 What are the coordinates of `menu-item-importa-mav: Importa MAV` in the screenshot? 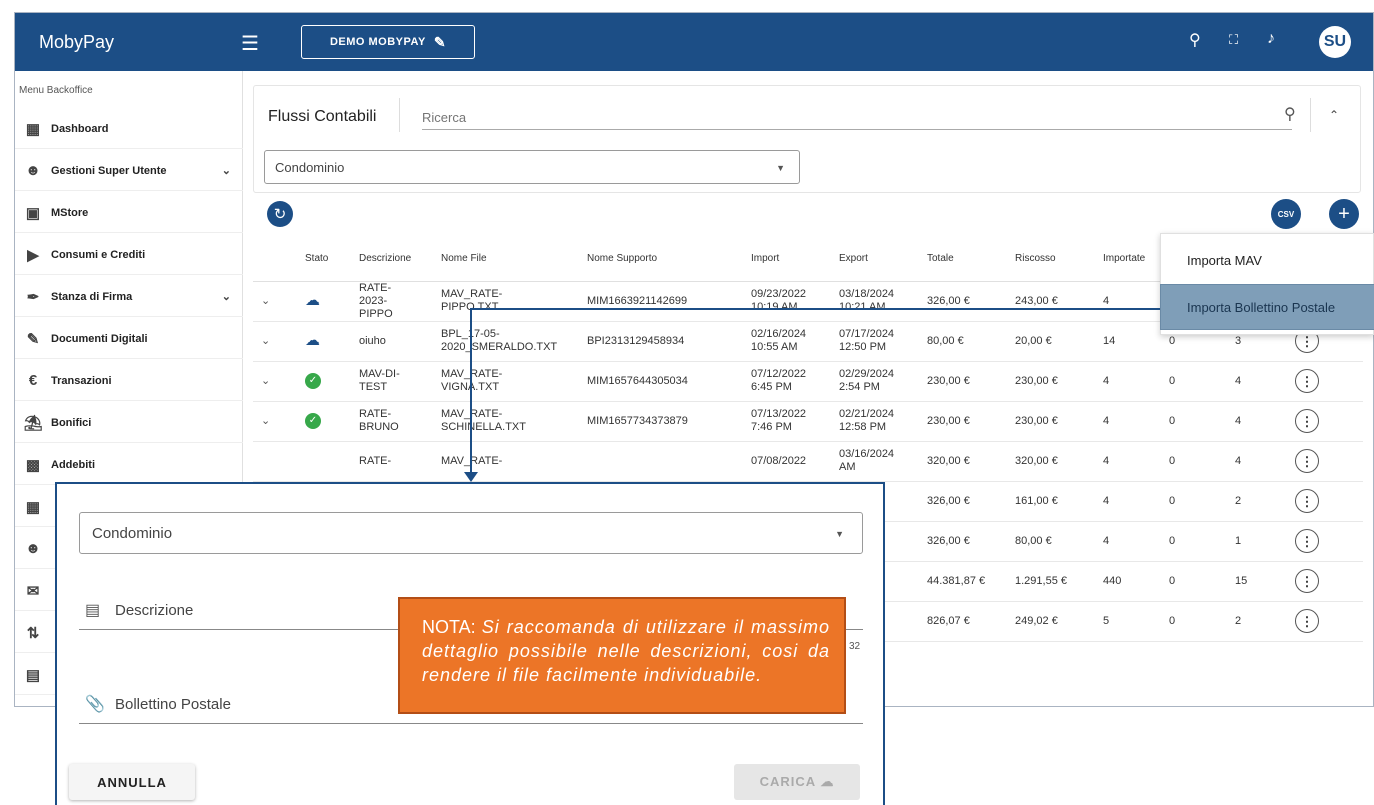 It's located at (1267, 260).